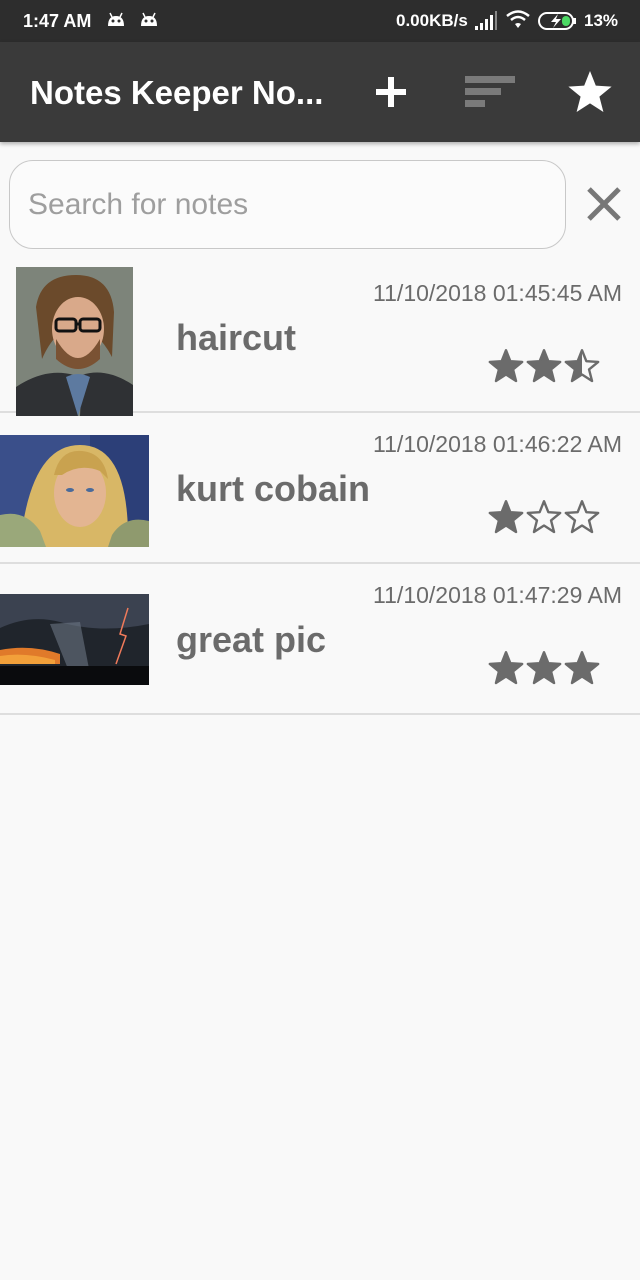 The image size is (640, 1280). What do you see at coordinates (57, 21) in the screenshot?
I see `status-time: 1:47 AM` at bounding box center [57, 21].